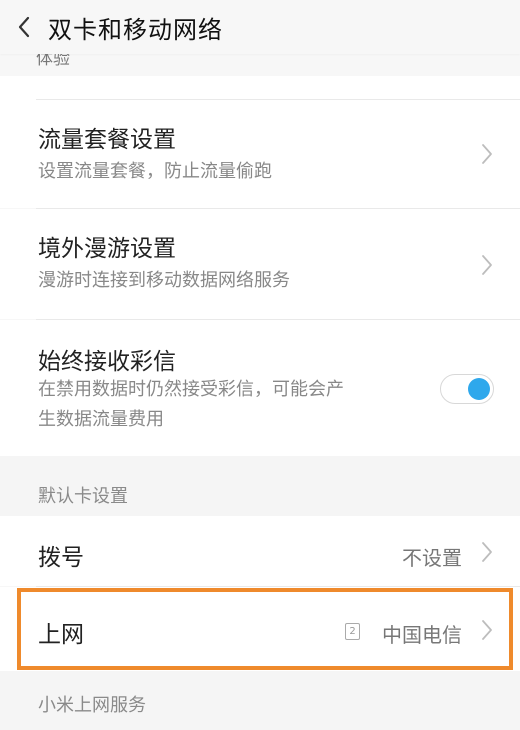 Image resolution: width=520 pixels, height=730 pixels. I want to click on toggle-knob, so click(479, 389).